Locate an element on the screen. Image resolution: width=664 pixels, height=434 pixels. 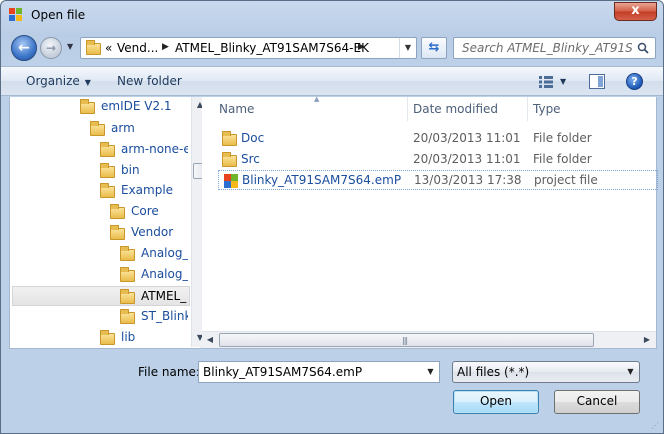
preview-pane-icon is located at coordinates (597, 81).